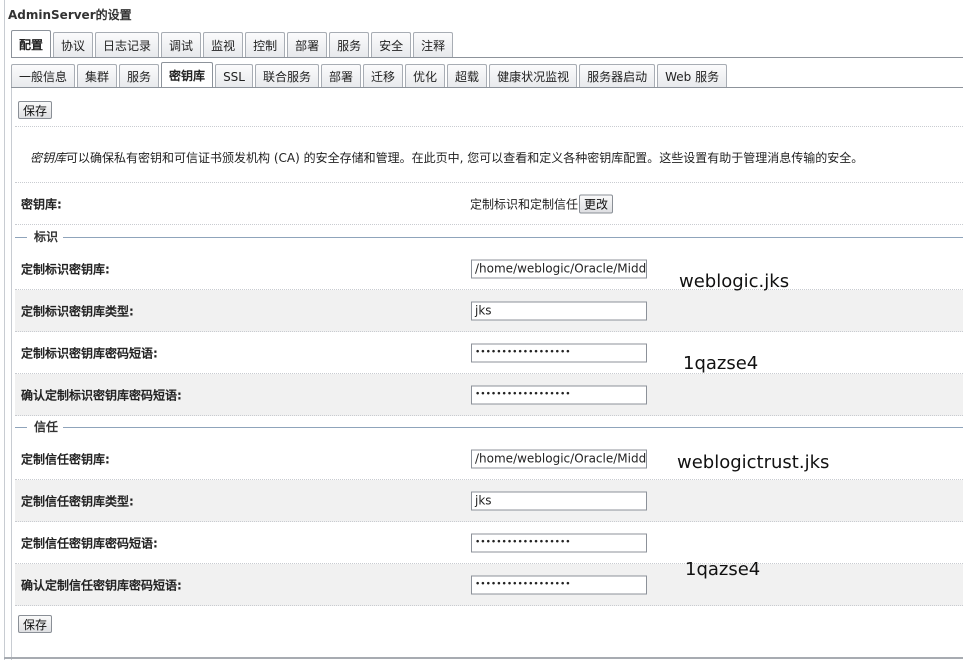  I want to click on identity-section-header: 标识, so click(489, 237).